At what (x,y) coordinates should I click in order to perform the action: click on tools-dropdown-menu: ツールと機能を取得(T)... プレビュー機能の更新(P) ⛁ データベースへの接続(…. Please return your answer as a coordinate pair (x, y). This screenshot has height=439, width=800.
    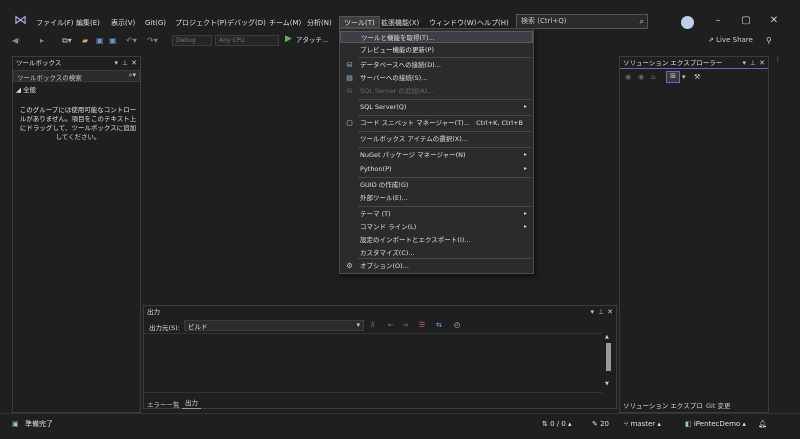
    Looking at the image, I should click on (436, 151).